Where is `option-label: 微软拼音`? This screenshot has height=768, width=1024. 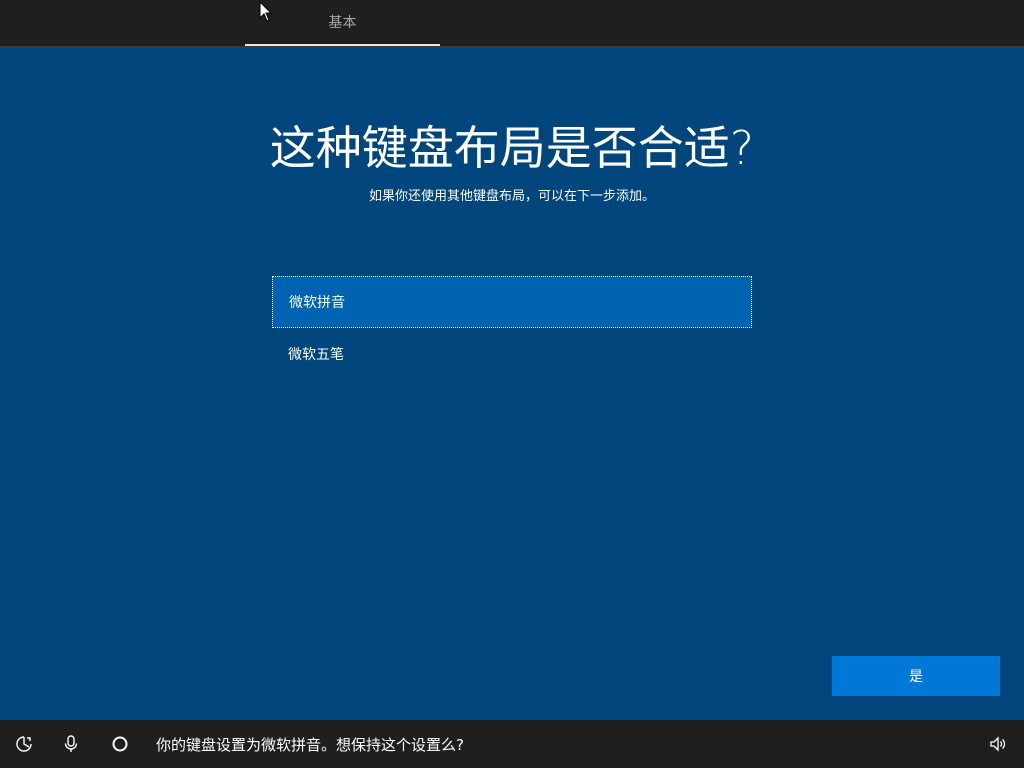
option-label: 微软拼音 is located at coordinates (317, 303).